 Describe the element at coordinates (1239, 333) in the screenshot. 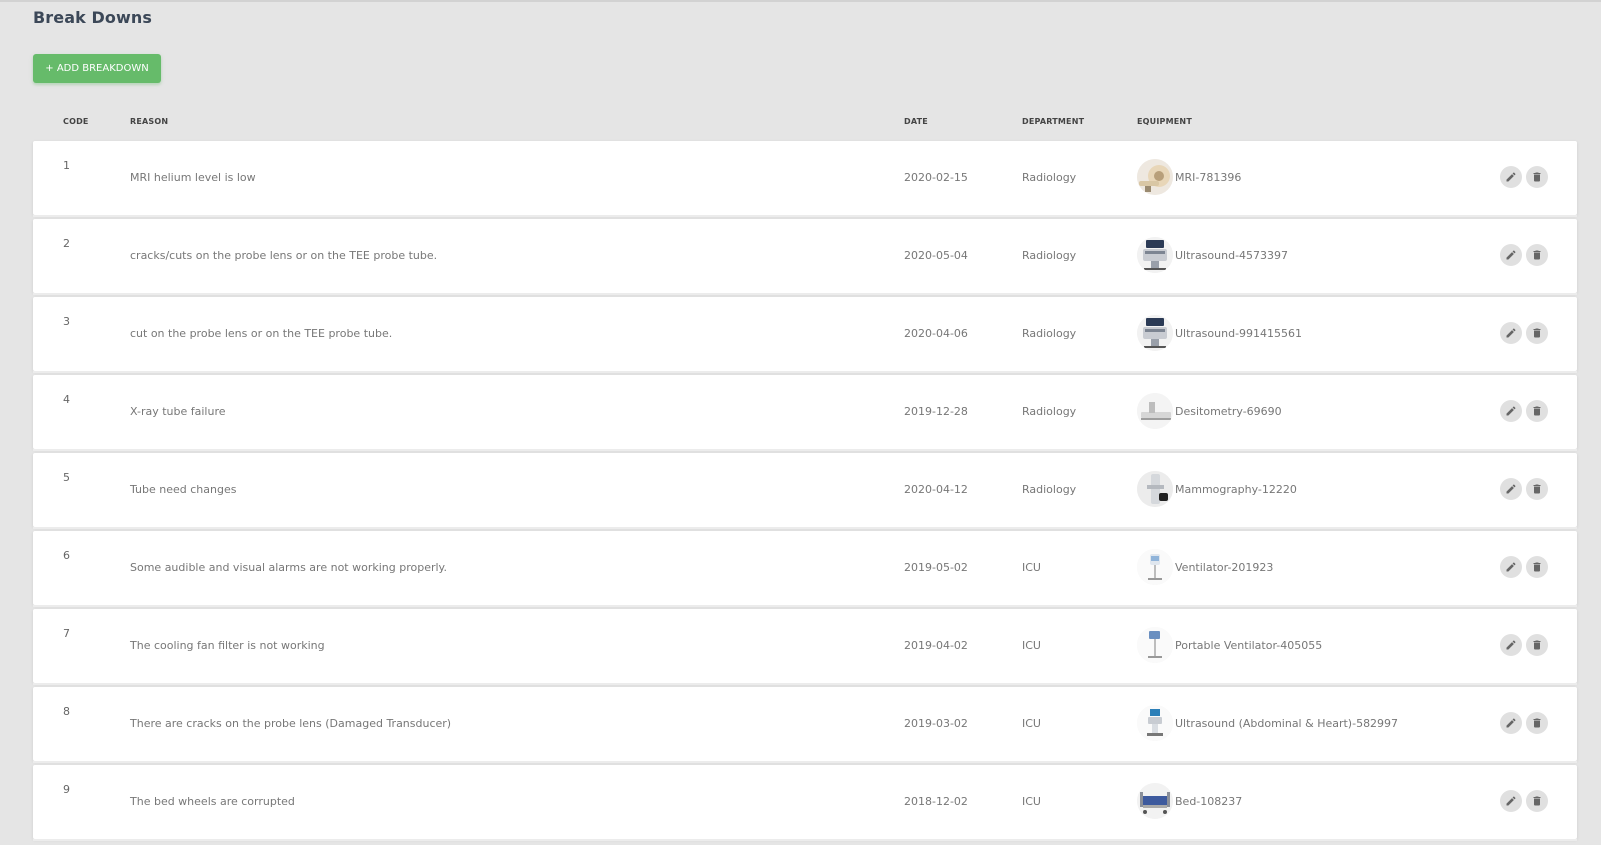

I see `equipment-name: Ultrasound-991415561` at that location.